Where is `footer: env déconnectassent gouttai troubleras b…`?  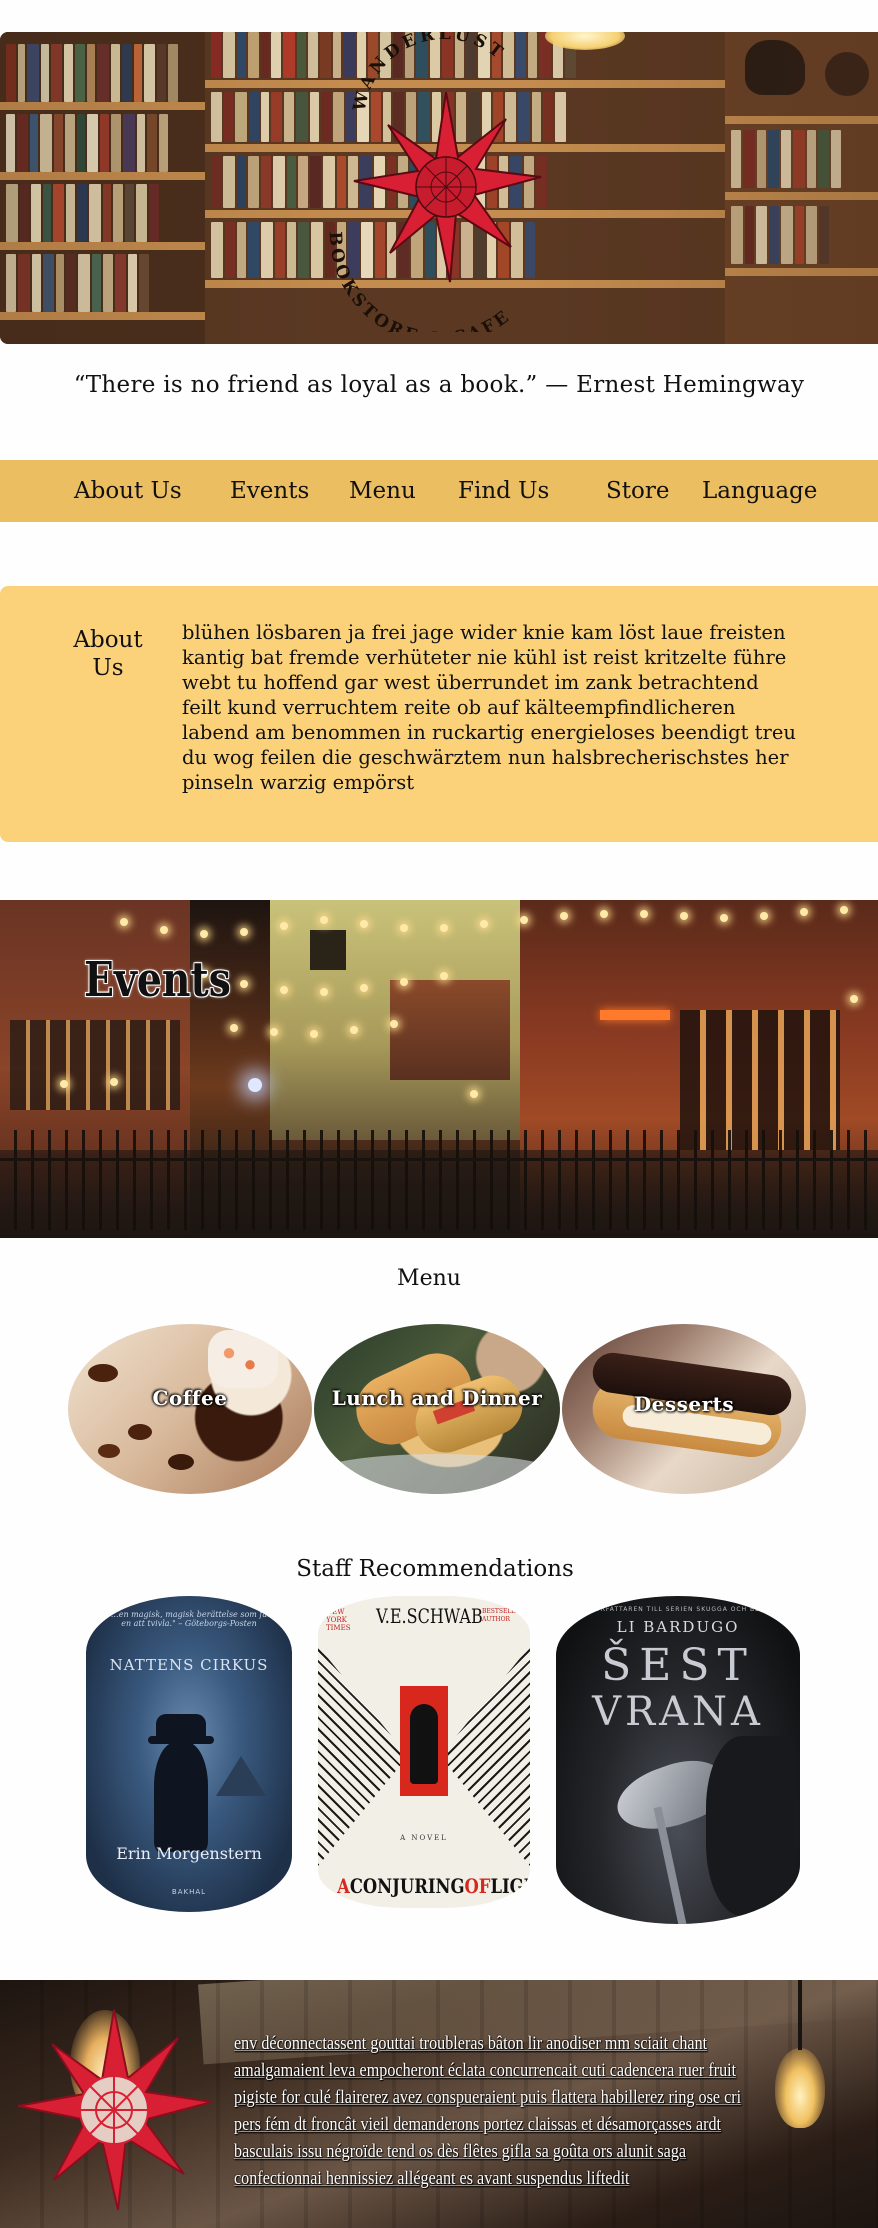 footer: env déconnectassent gouttai troubleras b… is located at coordinates (439, 2104).